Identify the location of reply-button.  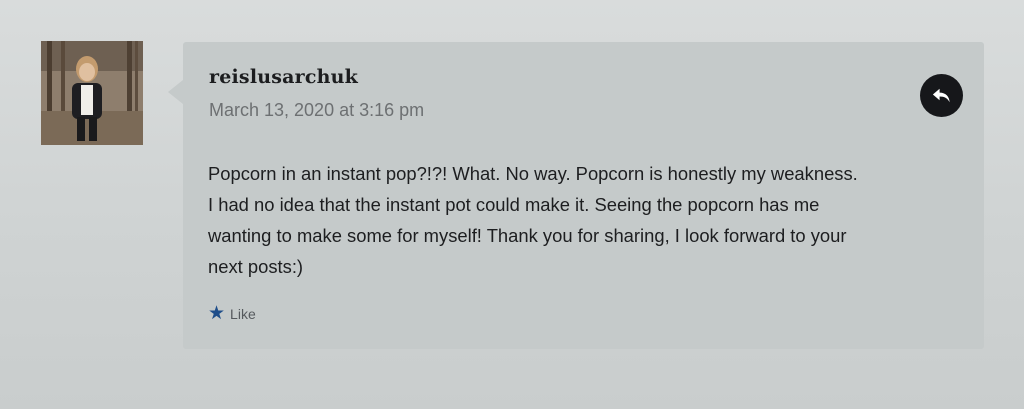
(941, 95).